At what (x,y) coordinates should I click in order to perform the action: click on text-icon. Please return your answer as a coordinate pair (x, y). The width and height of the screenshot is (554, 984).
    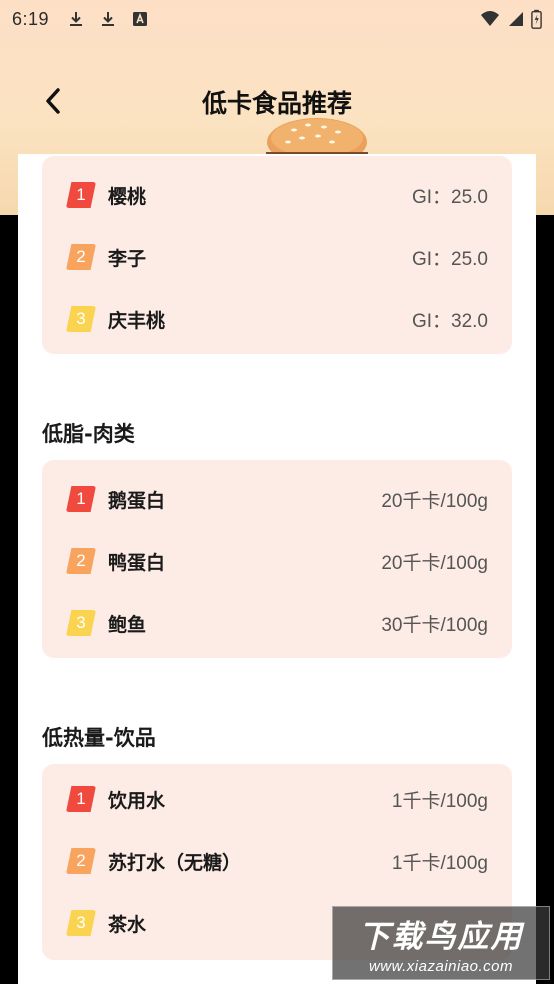
    Looking at the image, I should click on (140, 19).